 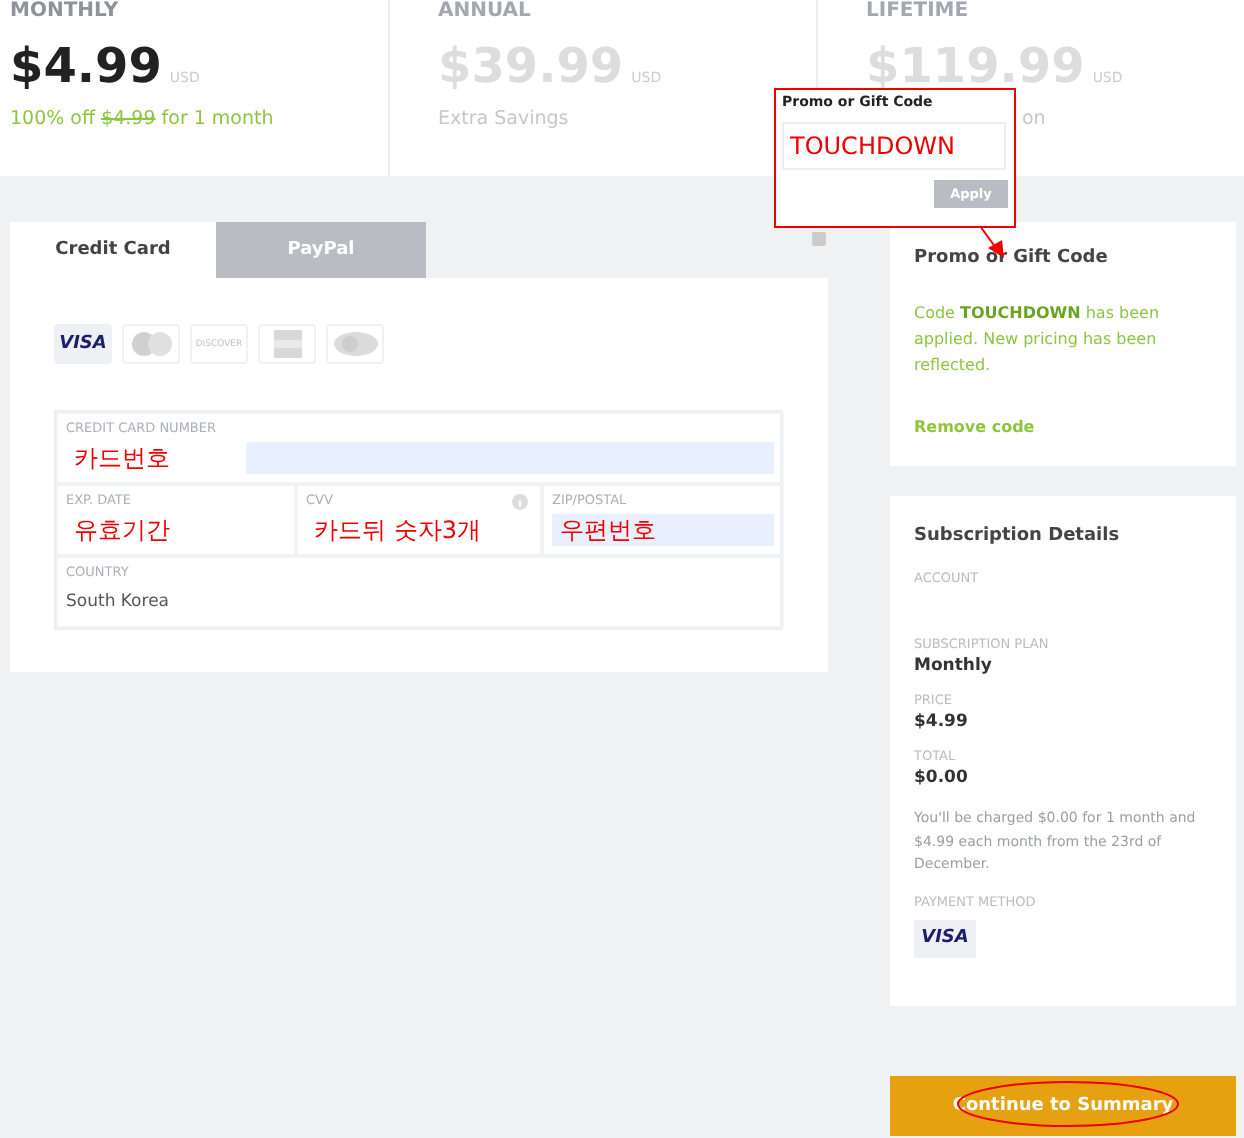 I want to click on plan-title: MONTHLY, so click(x=65, y=11).